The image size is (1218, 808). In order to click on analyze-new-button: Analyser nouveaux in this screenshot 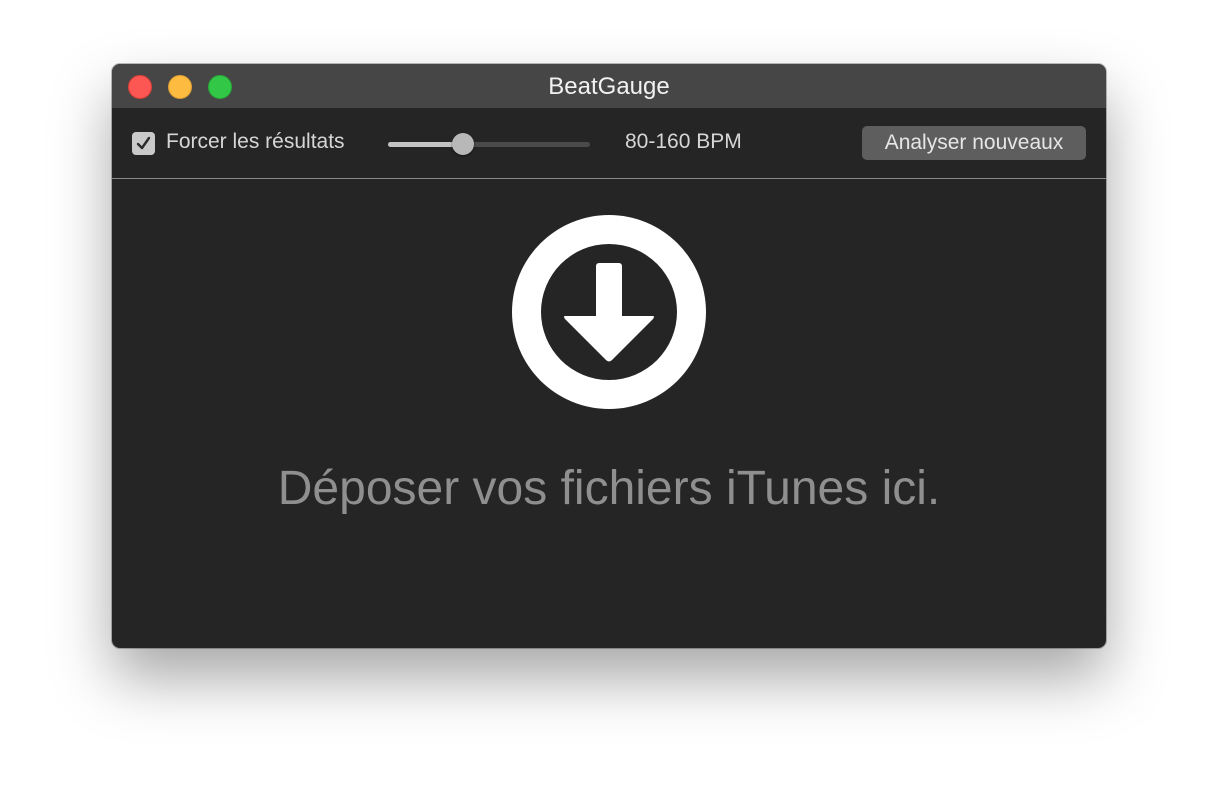, I will do `click(974, 143)`.